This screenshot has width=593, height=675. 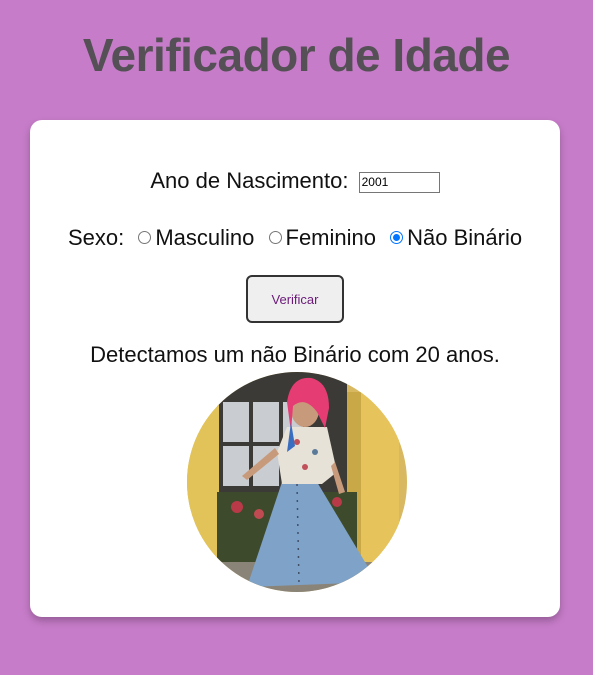 I want to click on radio-feminino, so click(x=275, y=237).